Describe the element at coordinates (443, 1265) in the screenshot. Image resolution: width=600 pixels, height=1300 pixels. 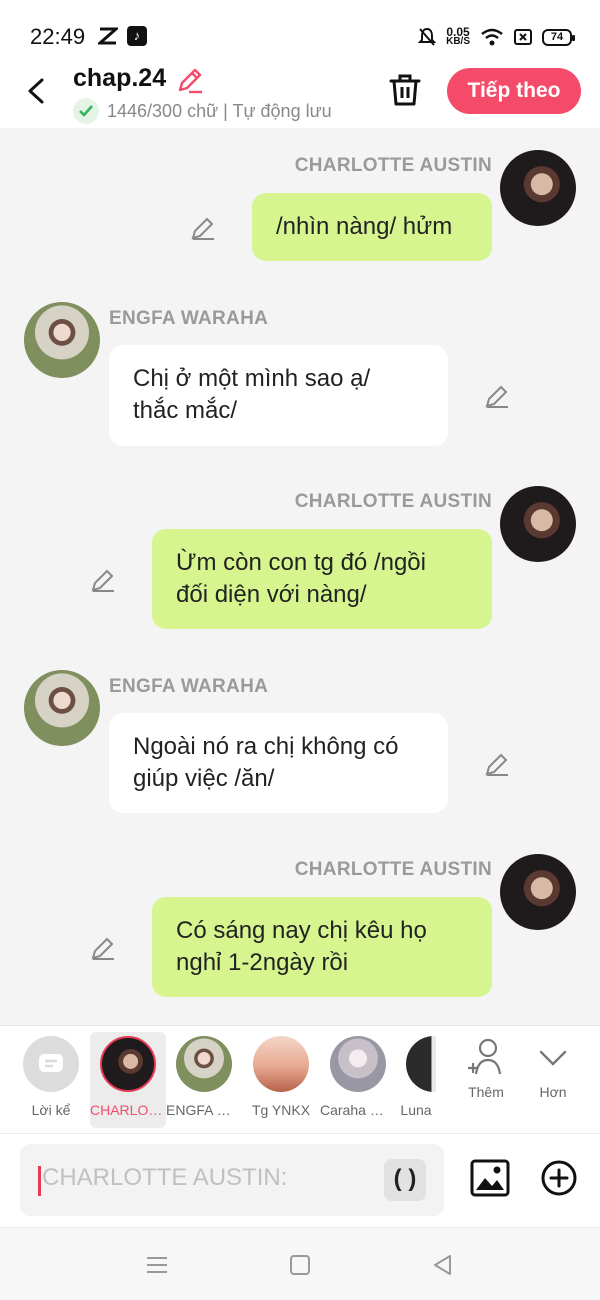
I see `back-nav-icon` at that location.